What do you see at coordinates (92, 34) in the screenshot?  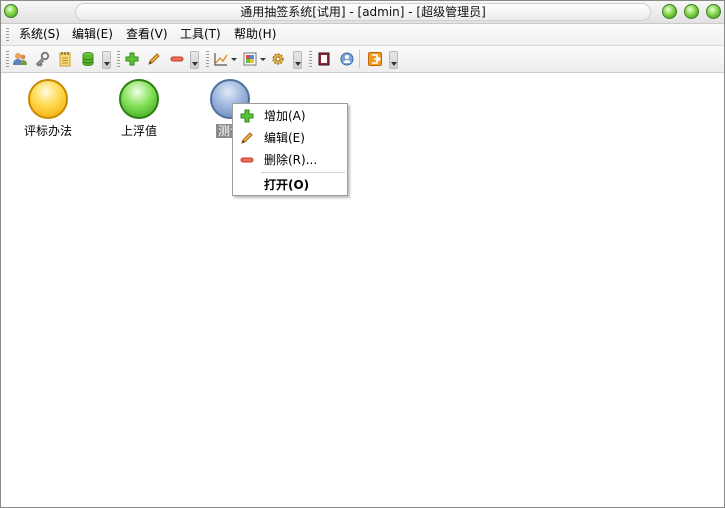 I see `menu-edit: 编辑(E)` at bounding box center [92, 34].